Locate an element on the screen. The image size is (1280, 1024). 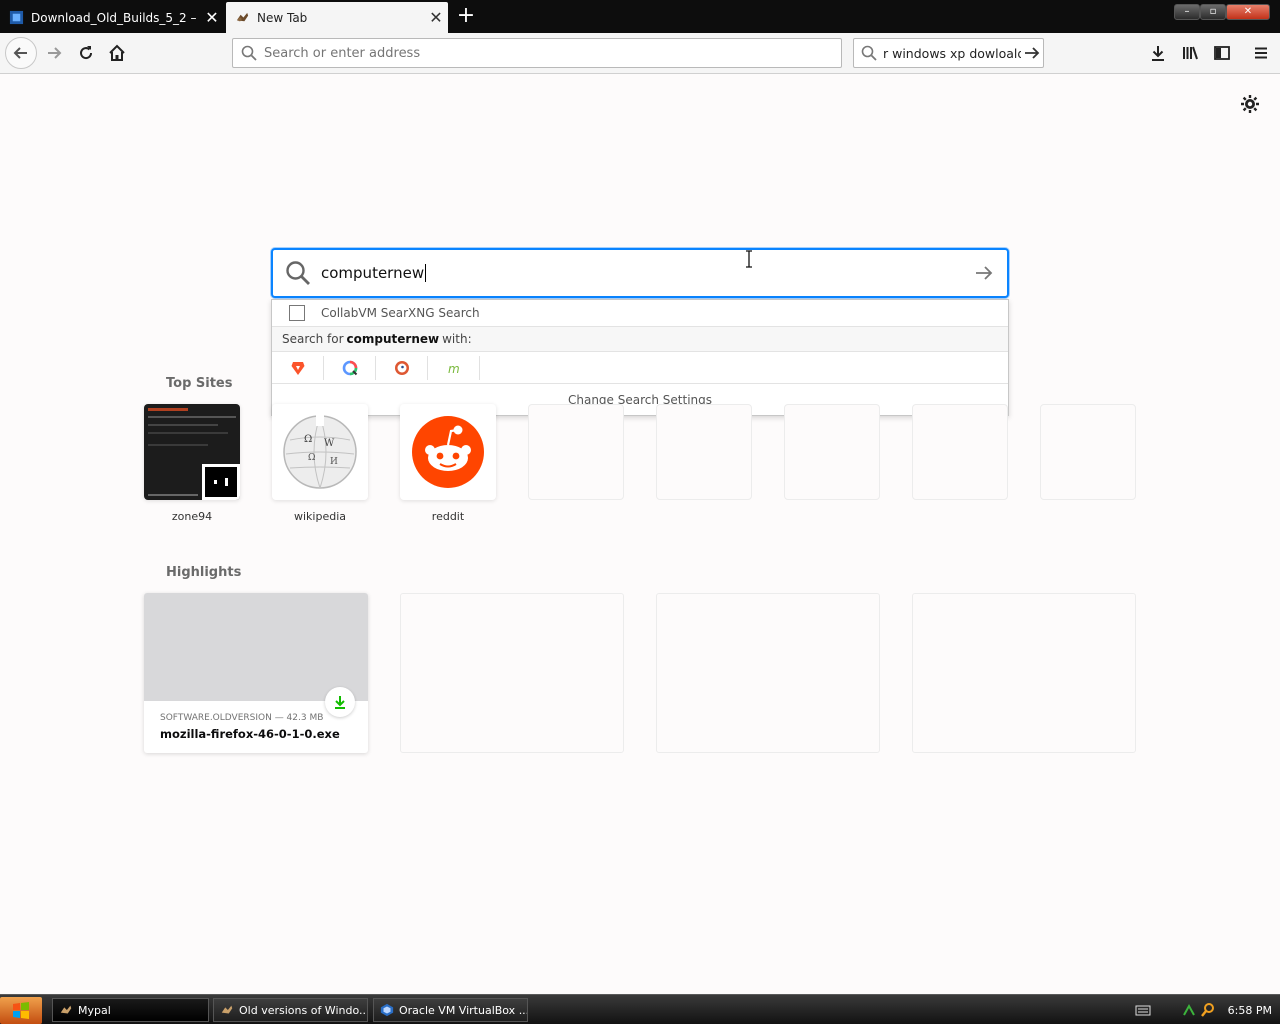
search-bar: r windows xp dowloald is located at coordinates (948, 53).